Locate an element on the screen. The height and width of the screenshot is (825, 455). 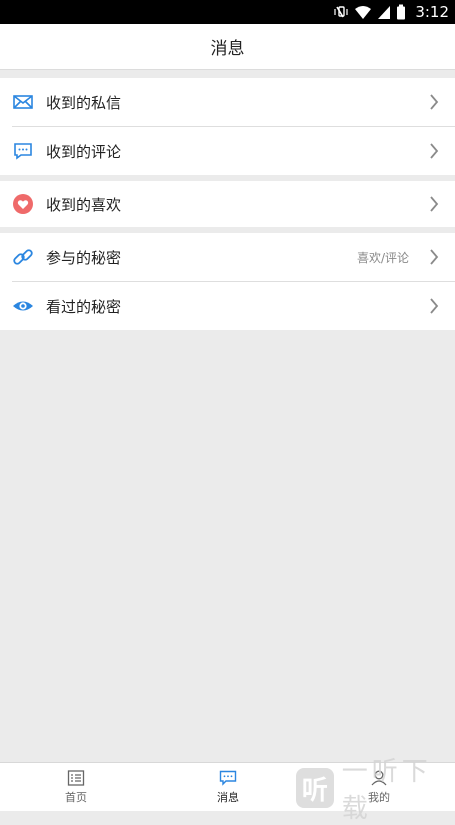
watermark-badge: 听 is located at coordinates (315, 788).